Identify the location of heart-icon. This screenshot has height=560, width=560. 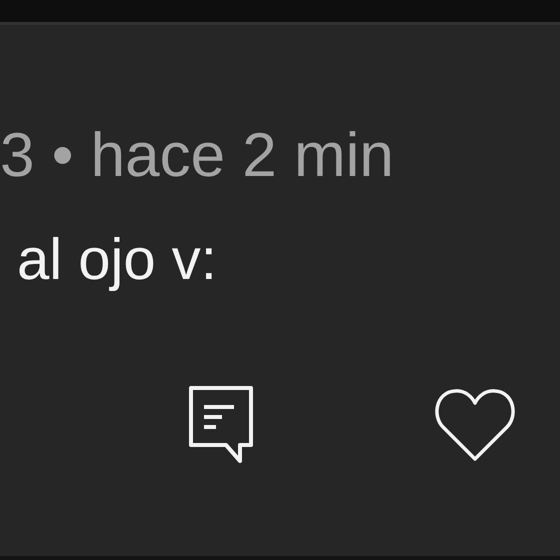
(475, 425).